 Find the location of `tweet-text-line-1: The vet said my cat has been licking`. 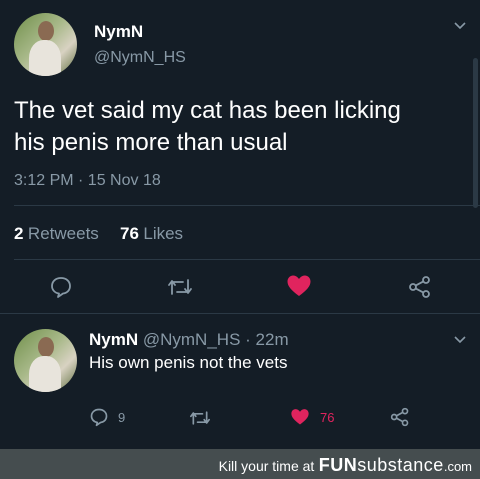

tweet-text-line-1: The vet said my cat has been licking is located at coordinates (207, 110).